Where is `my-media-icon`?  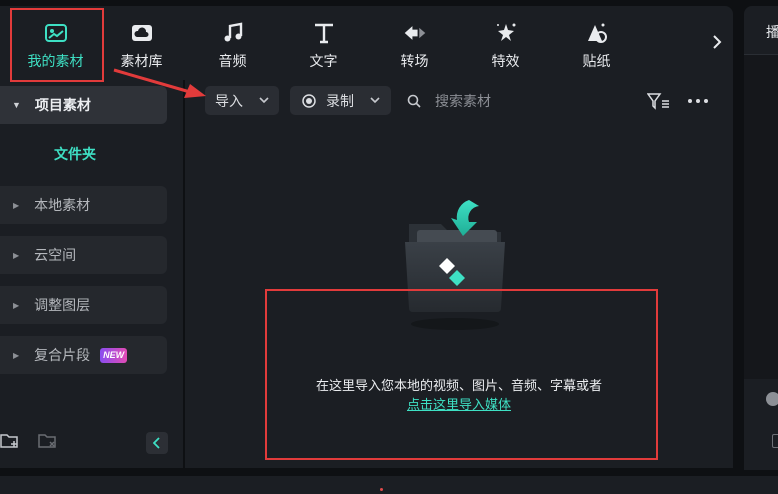 my-media-icon is located at coordinates (56, 33).